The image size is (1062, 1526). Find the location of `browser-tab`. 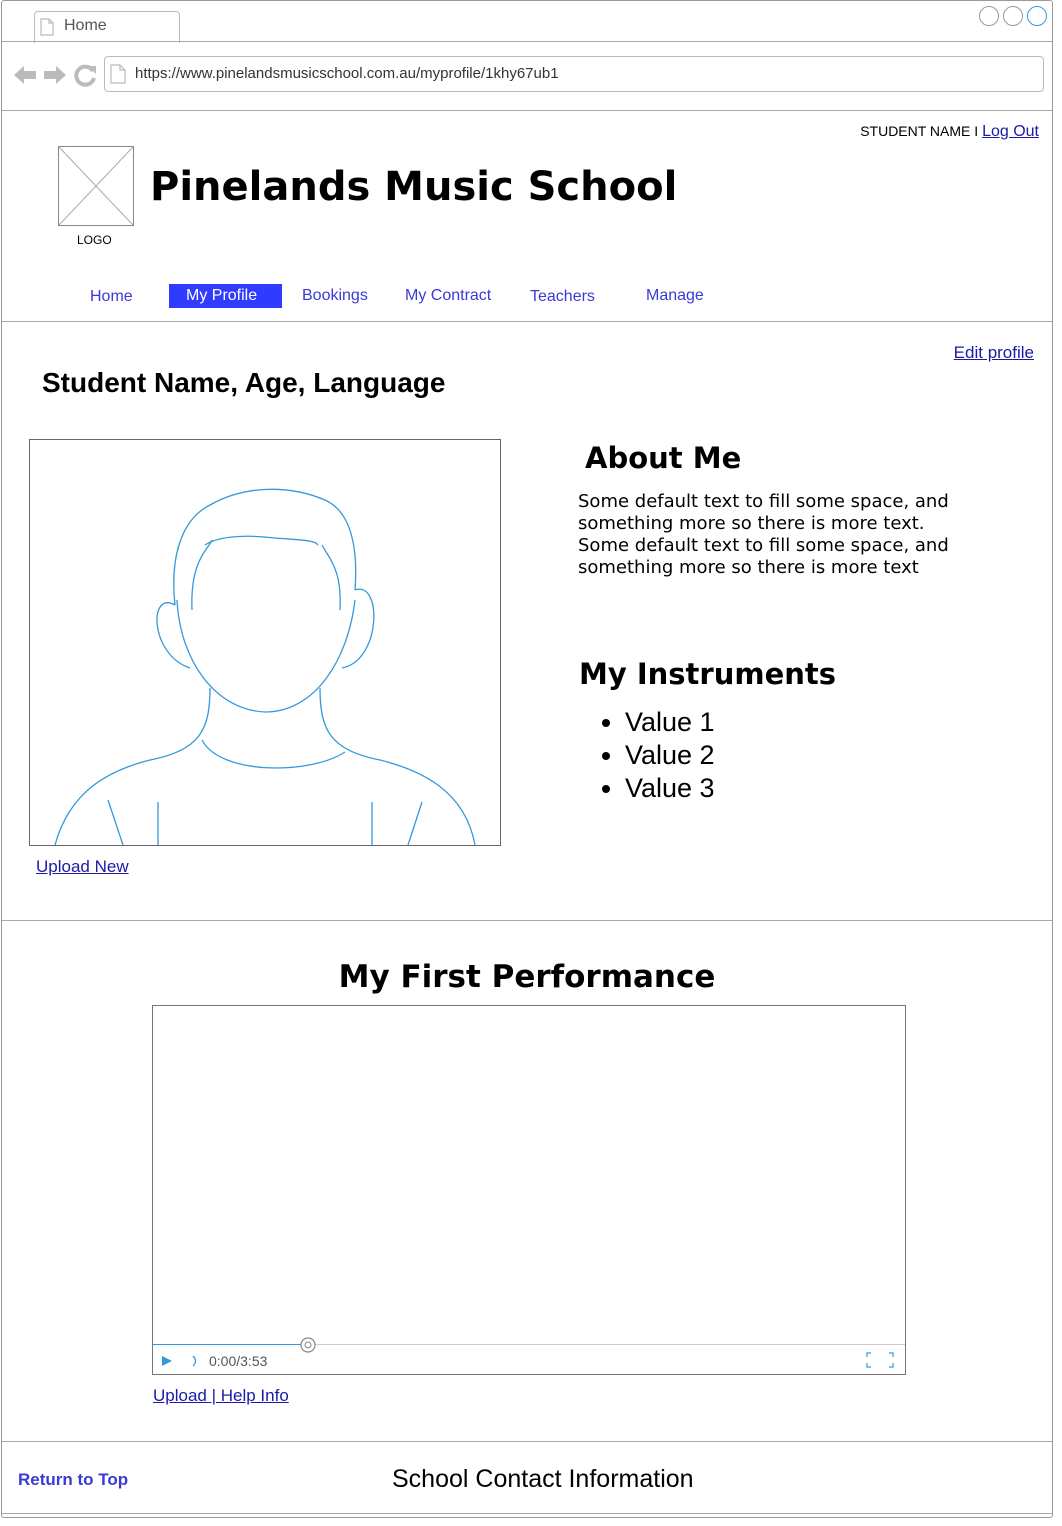

browser-tab is located at coordinates (107, 27).